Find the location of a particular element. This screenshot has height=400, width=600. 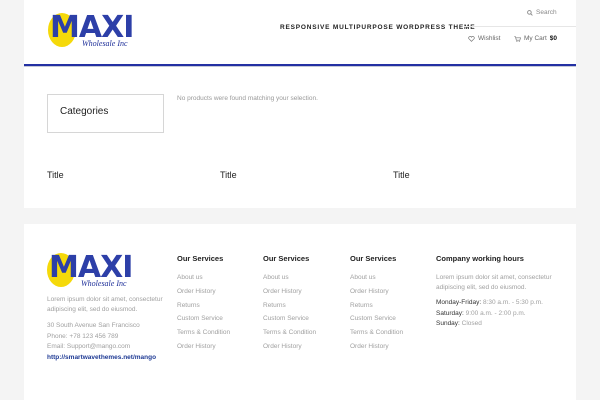

hours-row: Sunday: Closed is located at coordinates (501, 324).